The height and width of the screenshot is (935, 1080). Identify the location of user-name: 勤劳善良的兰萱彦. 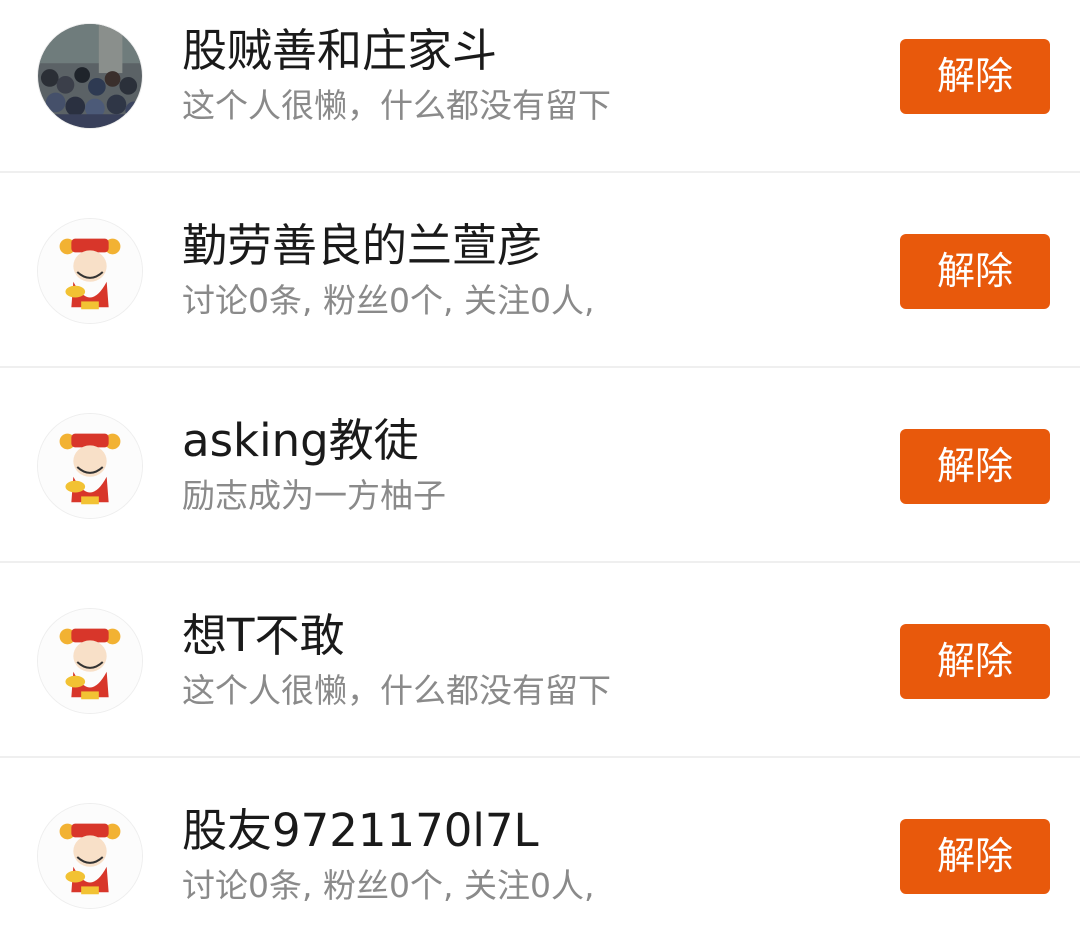
(362, 245).